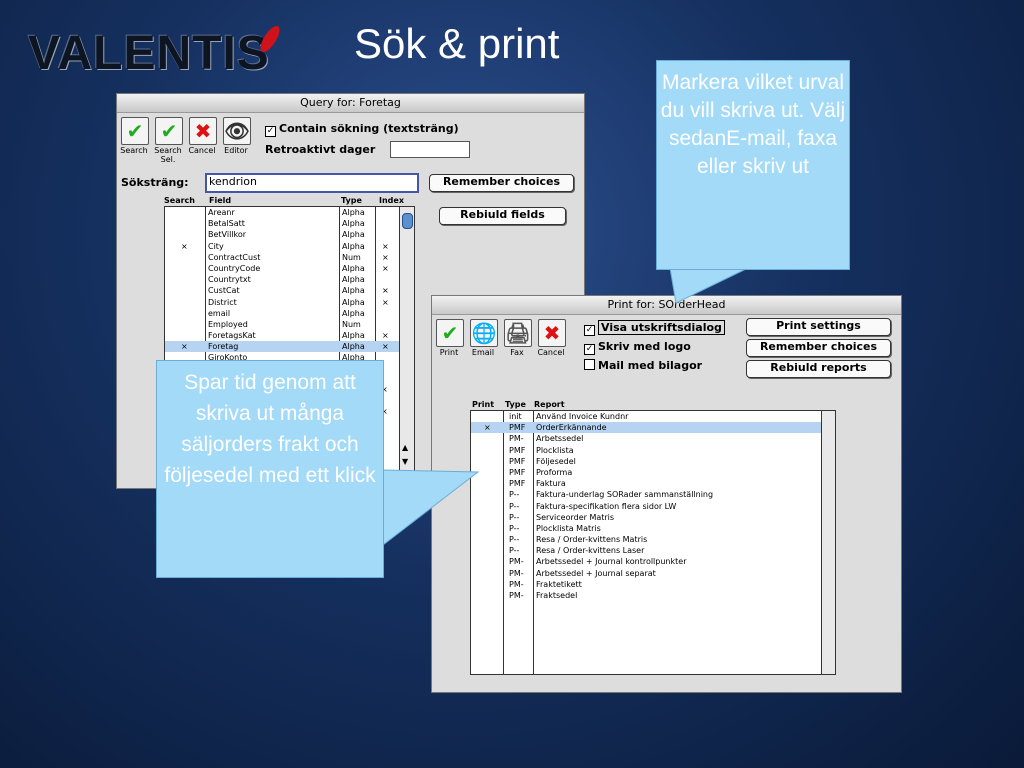  What do you see at coordinates (709, 285) in the screenshot?
I see `callout-top-pointer` at bounding box center [709, 285].